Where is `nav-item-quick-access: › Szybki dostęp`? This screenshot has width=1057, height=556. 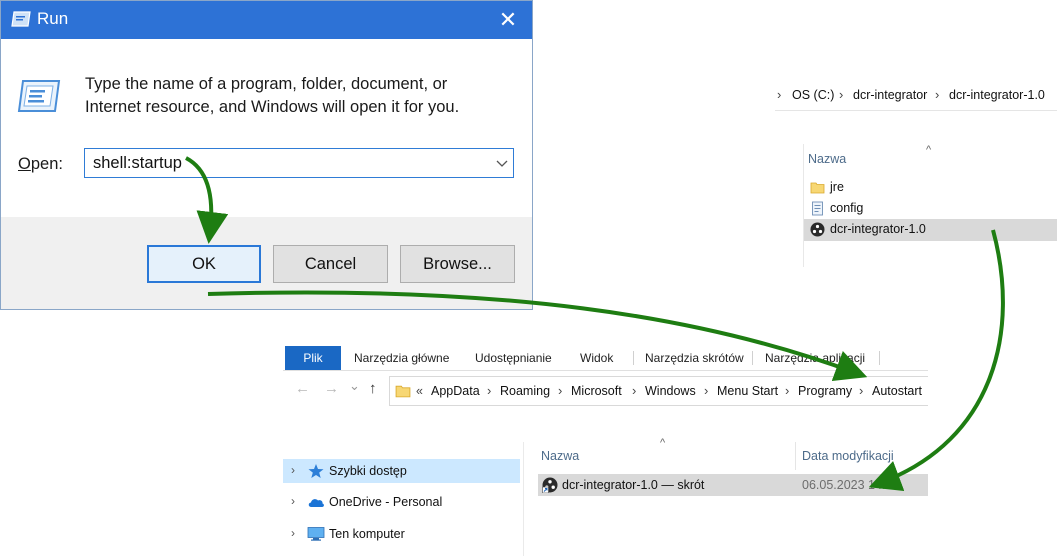 nav-item-quick-access: › Szybki dostęp is located at coordinates (401, 471).